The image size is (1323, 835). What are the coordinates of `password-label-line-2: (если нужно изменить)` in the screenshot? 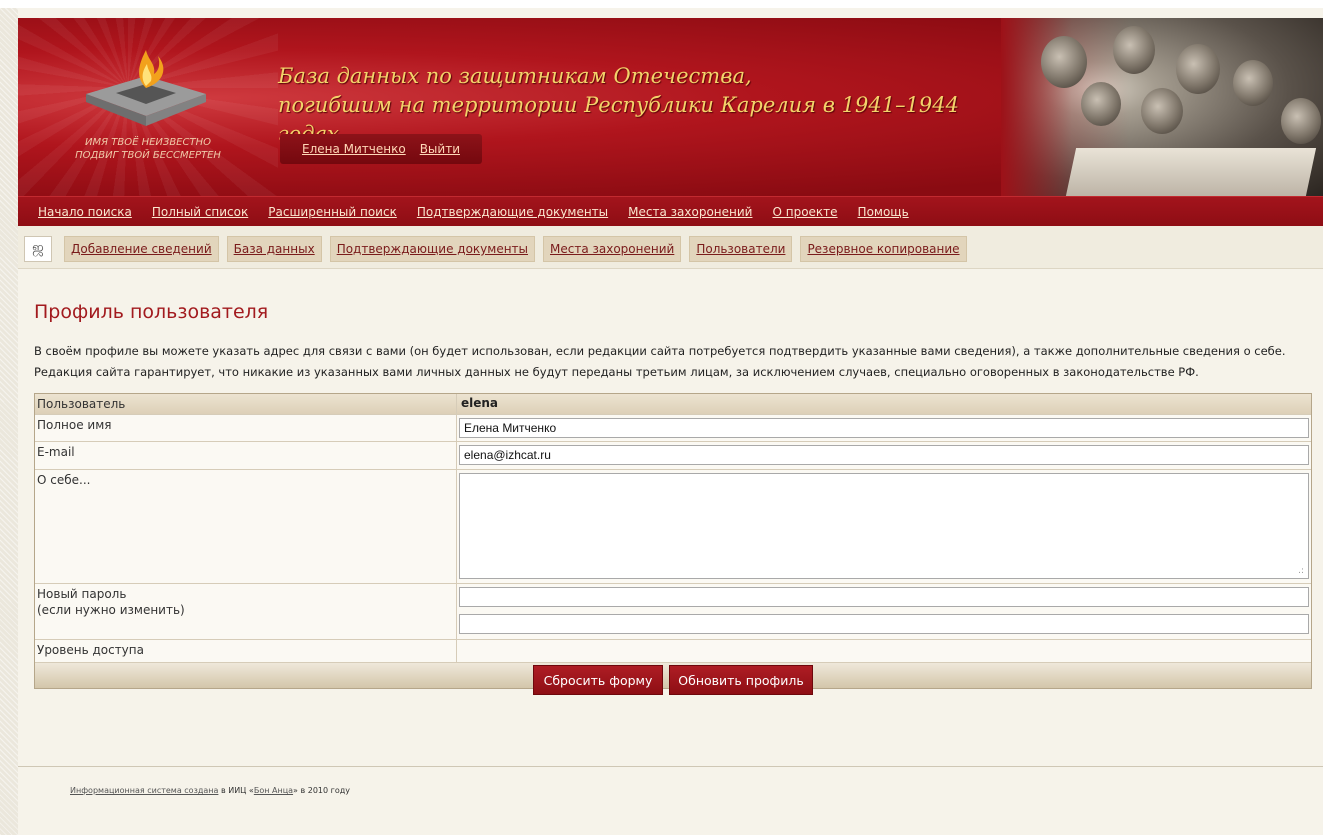 It's located at (111, 610).